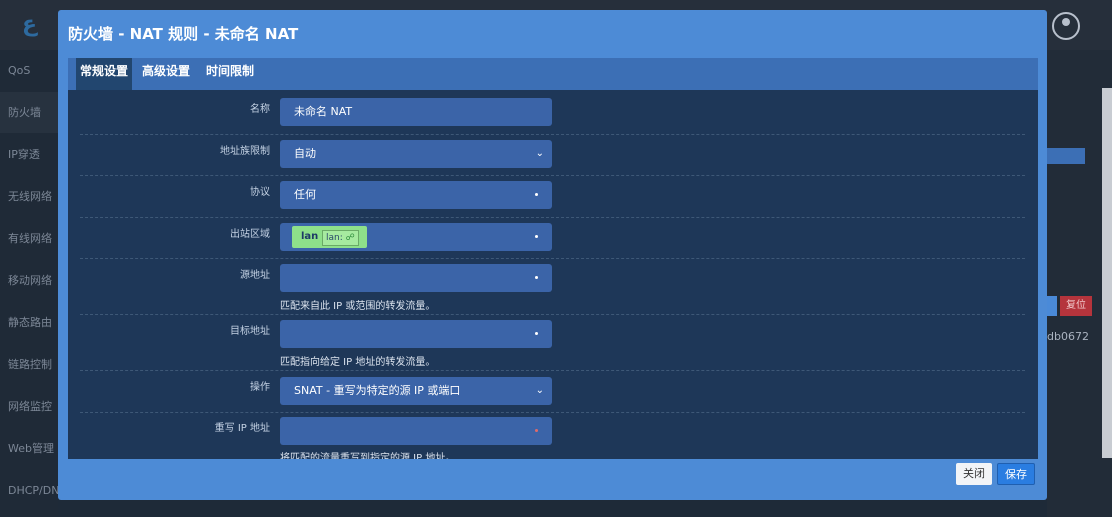  What do you see at coordinates (305, 153) in the screenshot?
I see `family-select-value: 自动` at bounding box center [305, 153].